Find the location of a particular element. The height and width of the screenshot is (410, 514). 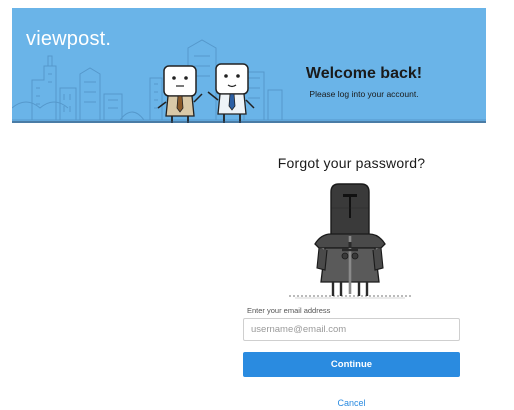

cancel-link: Cancel is located at coordinates (351, 403).